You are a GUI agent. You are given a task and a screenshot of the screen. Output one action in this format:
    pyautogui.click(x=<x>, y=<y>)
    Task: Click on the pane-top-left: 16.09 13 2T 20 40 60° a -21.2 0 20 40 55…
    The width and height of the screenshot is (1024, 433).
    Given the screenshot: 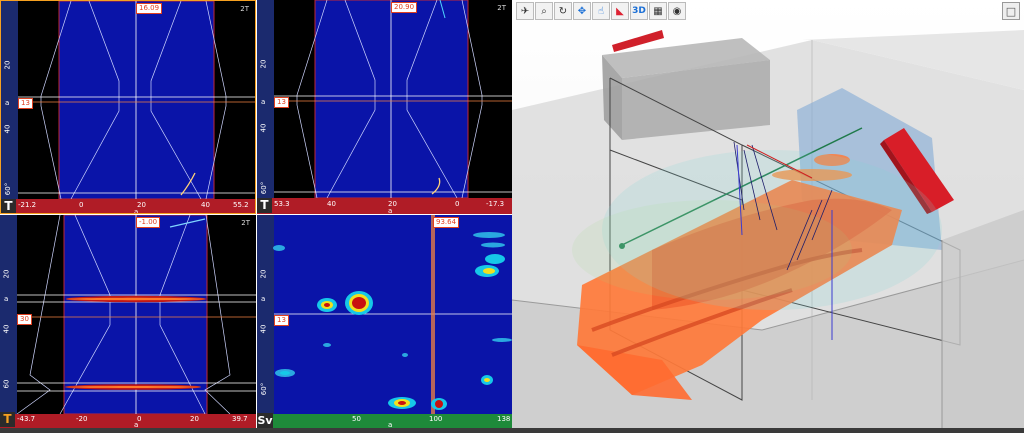 What is the action you would take?
    pyautogui.click(x=128, y=107)
    